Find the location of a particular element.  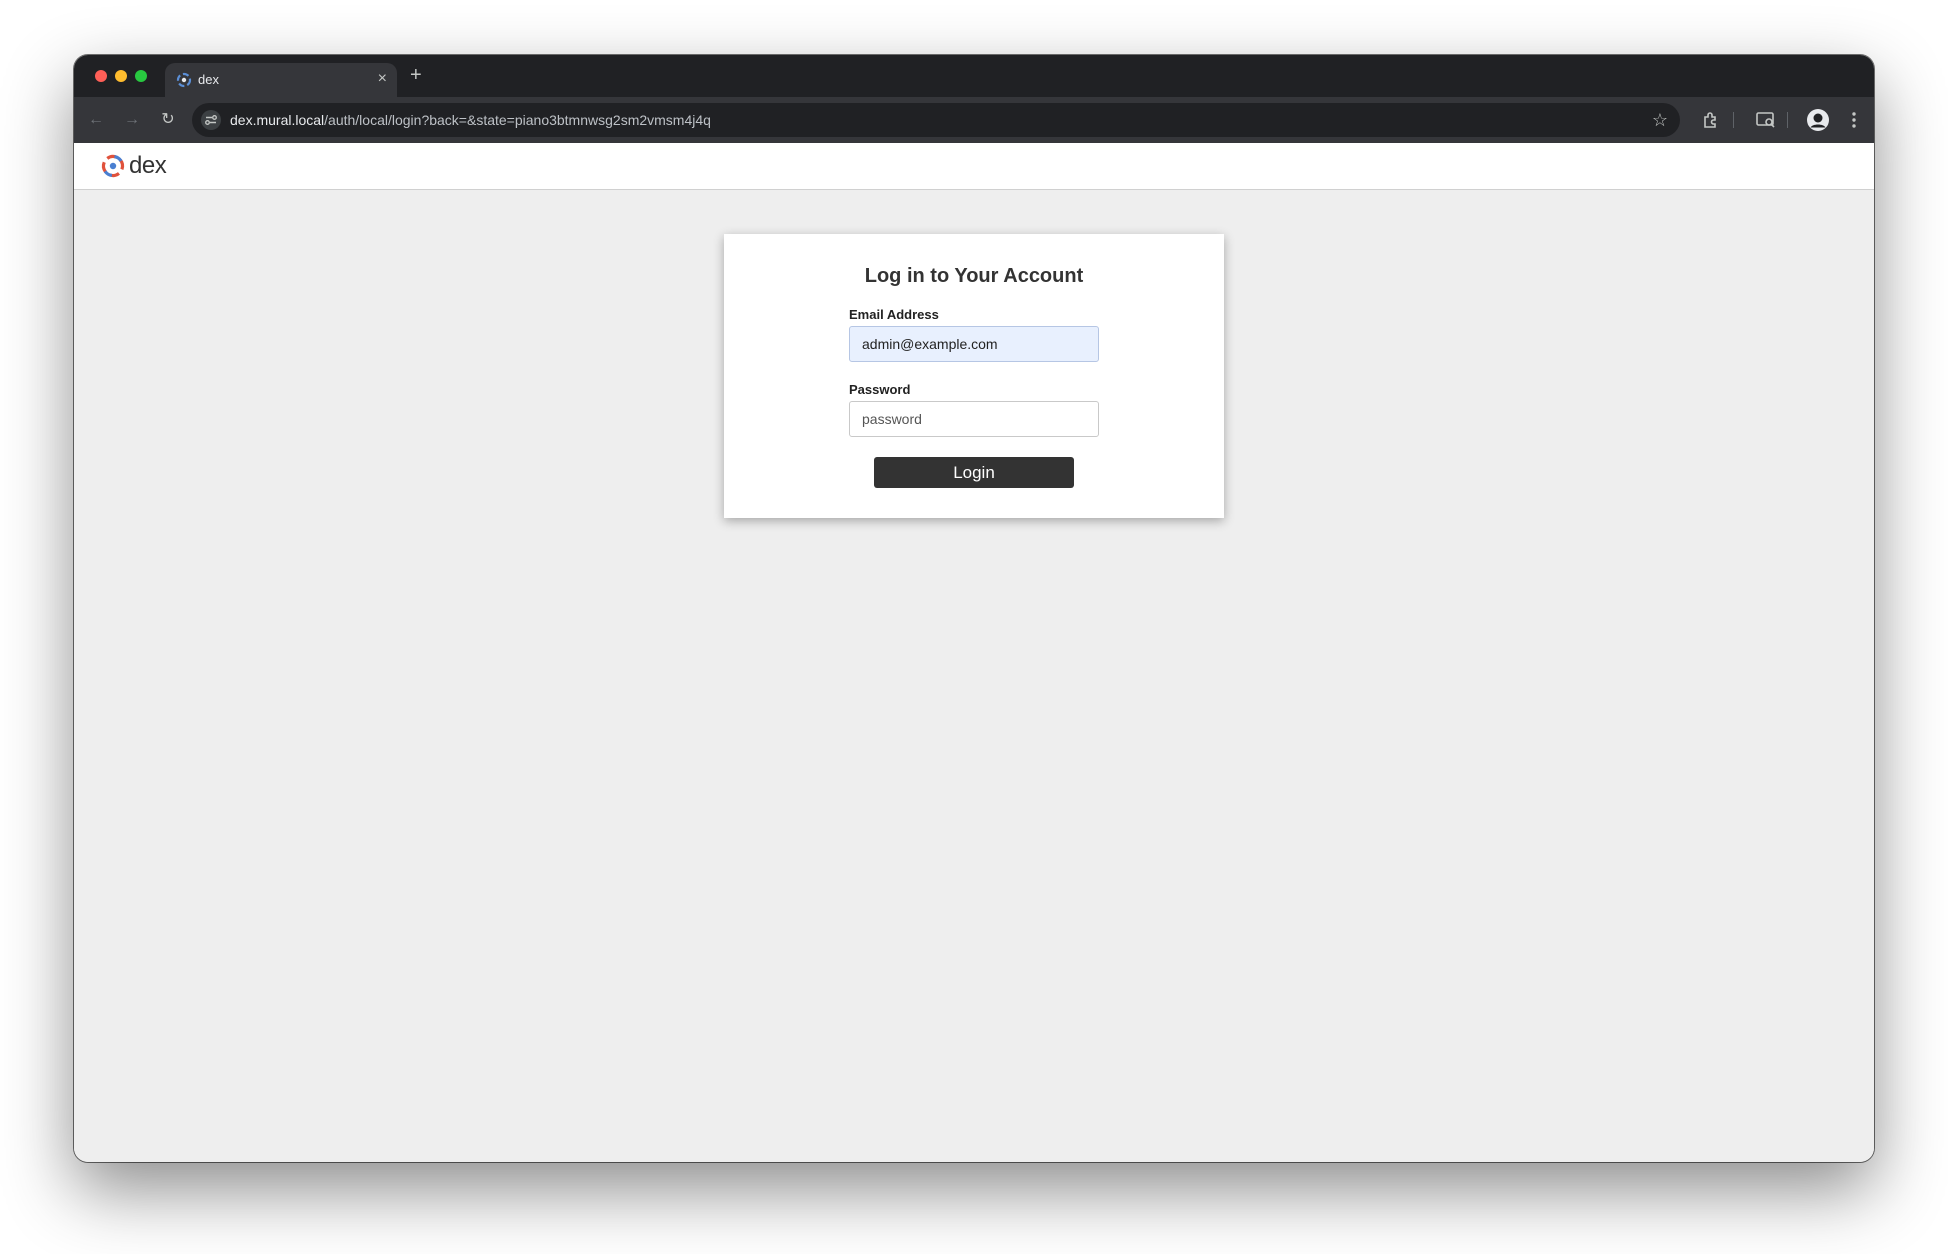

minimize-window-button is located at coordinates (121, 76).